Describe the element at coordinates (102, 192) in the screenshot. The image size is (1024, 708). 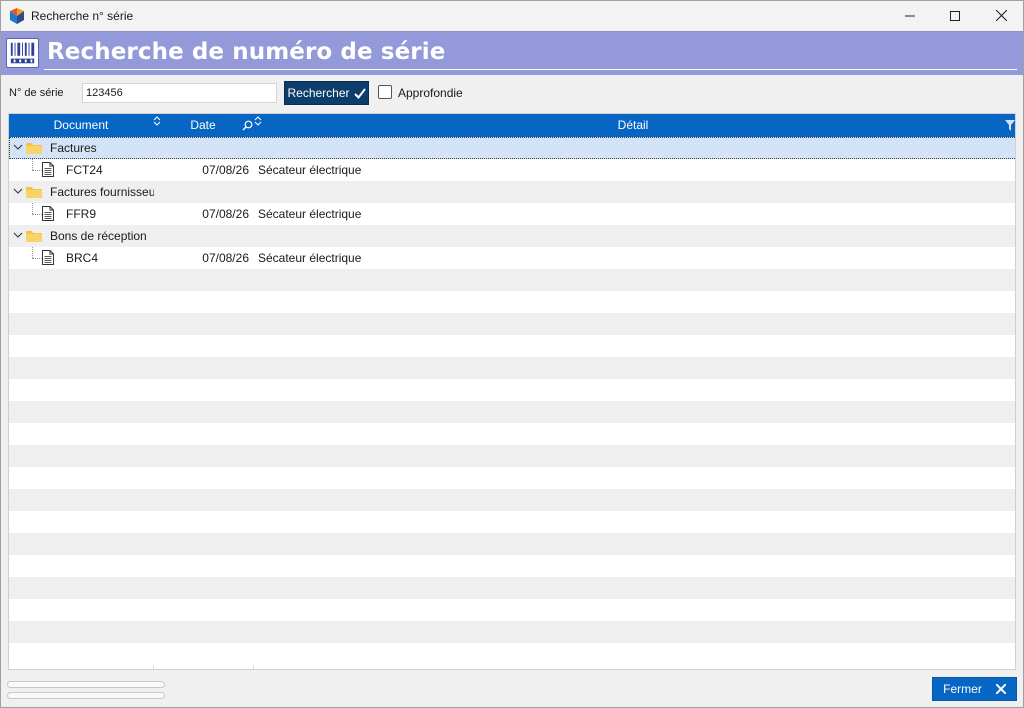
I see `group-label: Factures fournisseu` at that location.